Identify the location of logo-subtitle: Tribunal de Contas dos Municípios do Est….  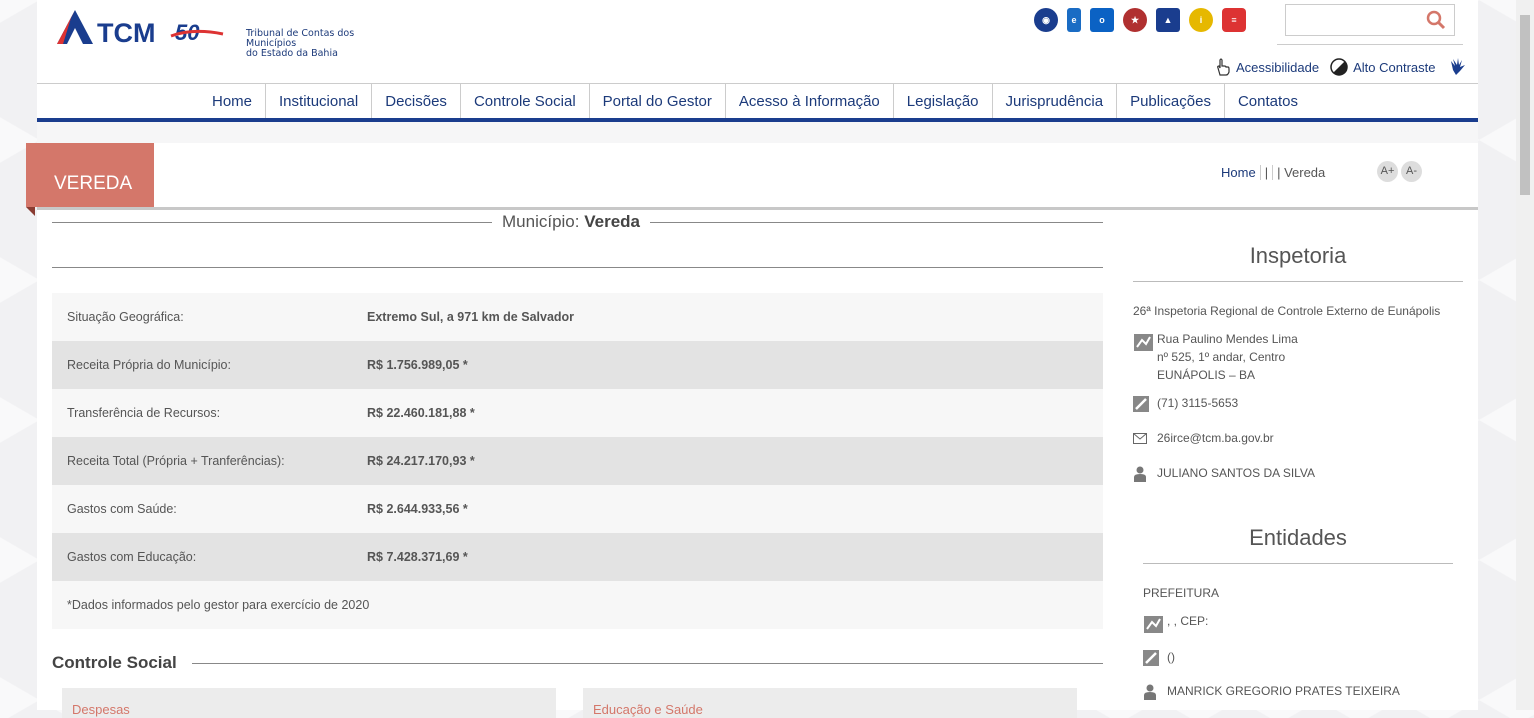
(319, 44).